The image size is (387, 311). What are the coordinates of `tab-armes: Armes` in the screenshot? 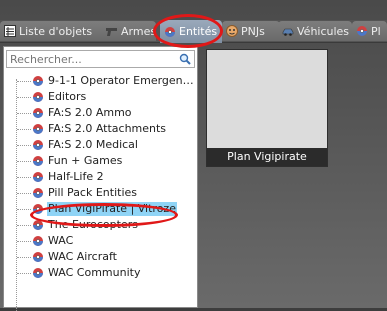 It's located at (129, 31).